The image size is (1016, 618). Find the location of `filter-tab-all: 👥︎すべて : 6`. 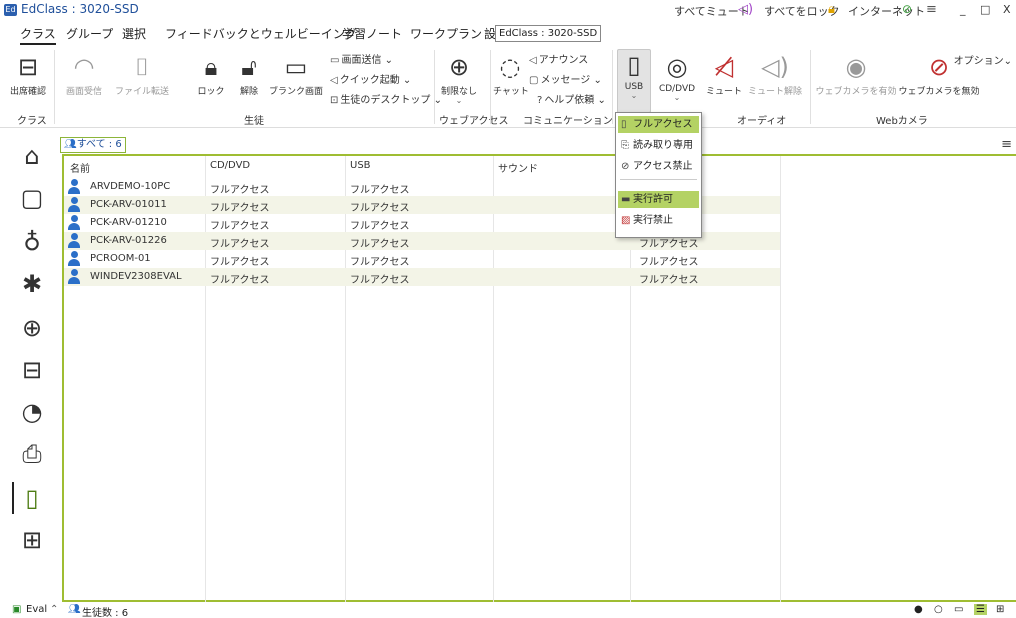

filter-tab-all: 👥︎すべて : 6 is located at coordinates (93, 145).